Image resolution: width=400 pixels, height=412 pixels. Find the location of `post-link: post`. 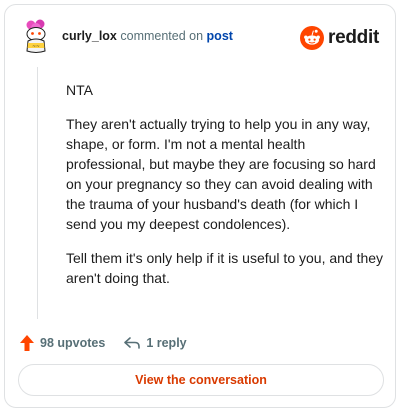

post-link: post is located at coordinates (220, 36).